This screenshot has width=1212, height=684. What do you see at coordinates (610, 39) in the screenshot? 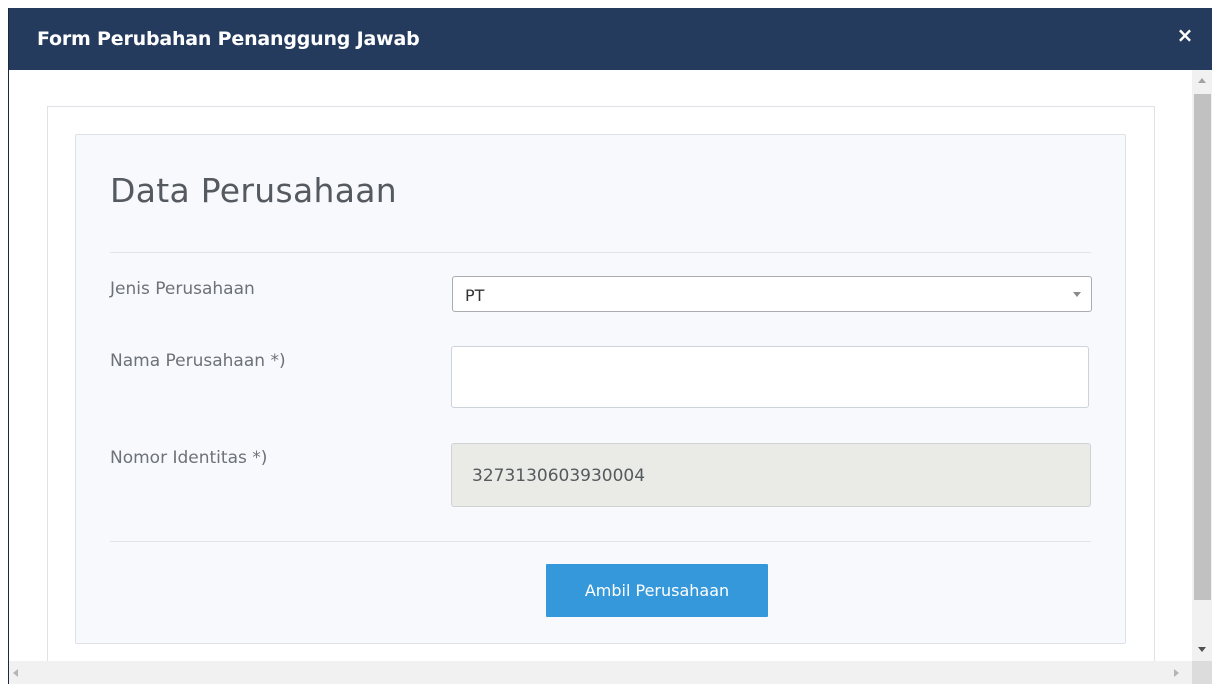
I see `modal-header: Form Perubahan Penanggung Jawab ×` at bounding box center [610, 39].